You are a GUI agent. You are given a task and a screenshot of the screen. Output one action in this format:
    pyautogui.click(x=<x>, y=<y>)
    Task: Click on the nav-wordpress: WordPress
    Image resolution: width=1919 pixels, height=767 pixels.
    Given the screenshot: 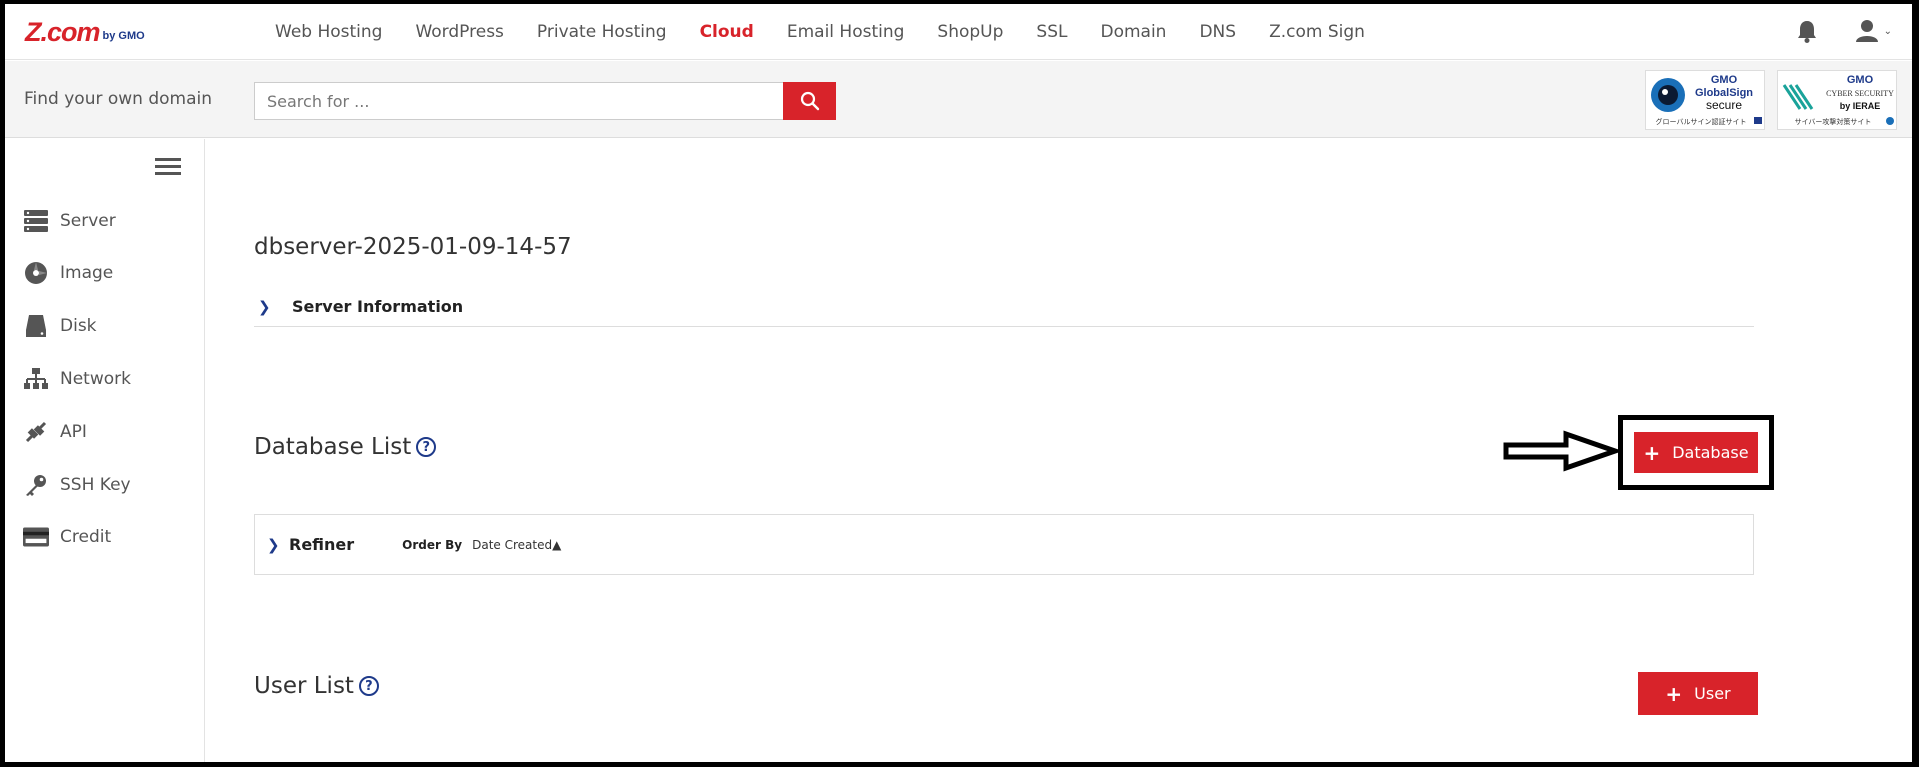 What is the action you would take?
    pyautogui.click(x=459, y=32)
    